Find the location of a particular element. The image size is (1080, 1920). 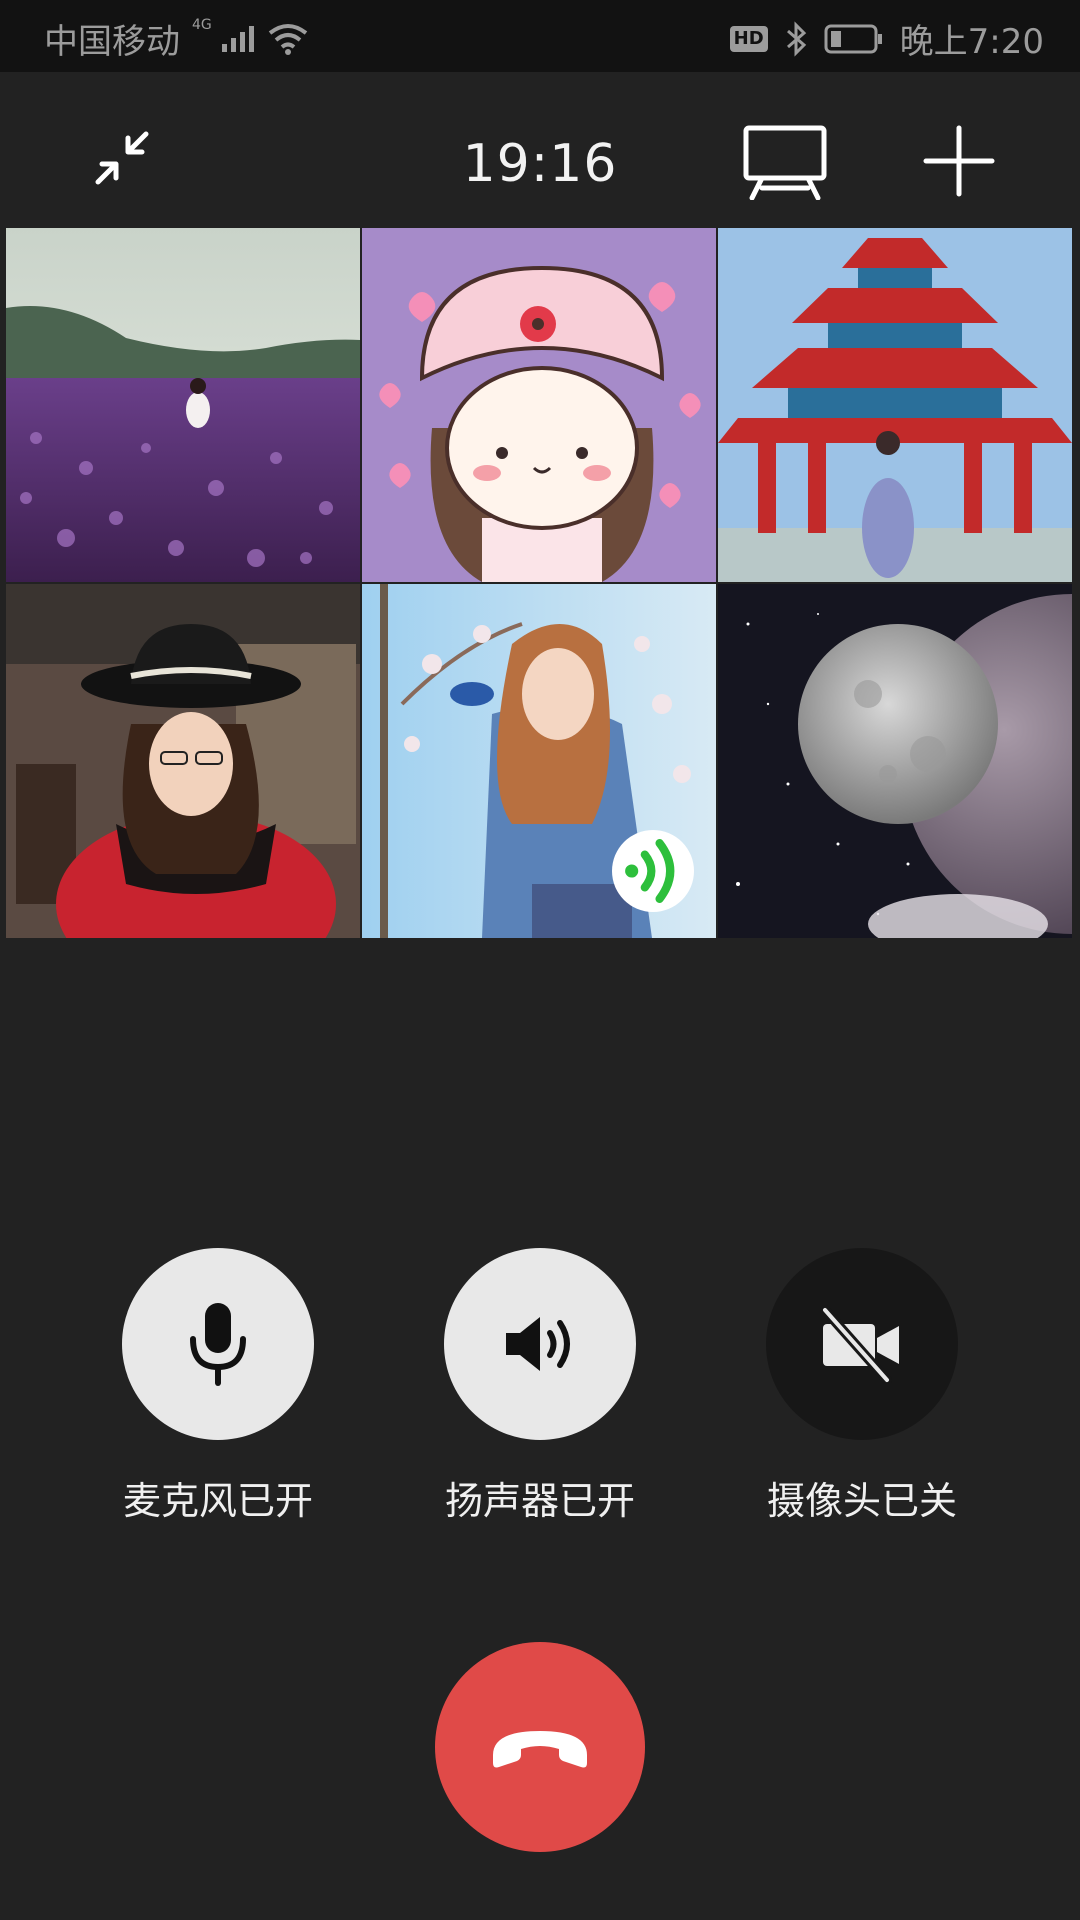

mic-toggle-button is located at coordinates (218, 1344).